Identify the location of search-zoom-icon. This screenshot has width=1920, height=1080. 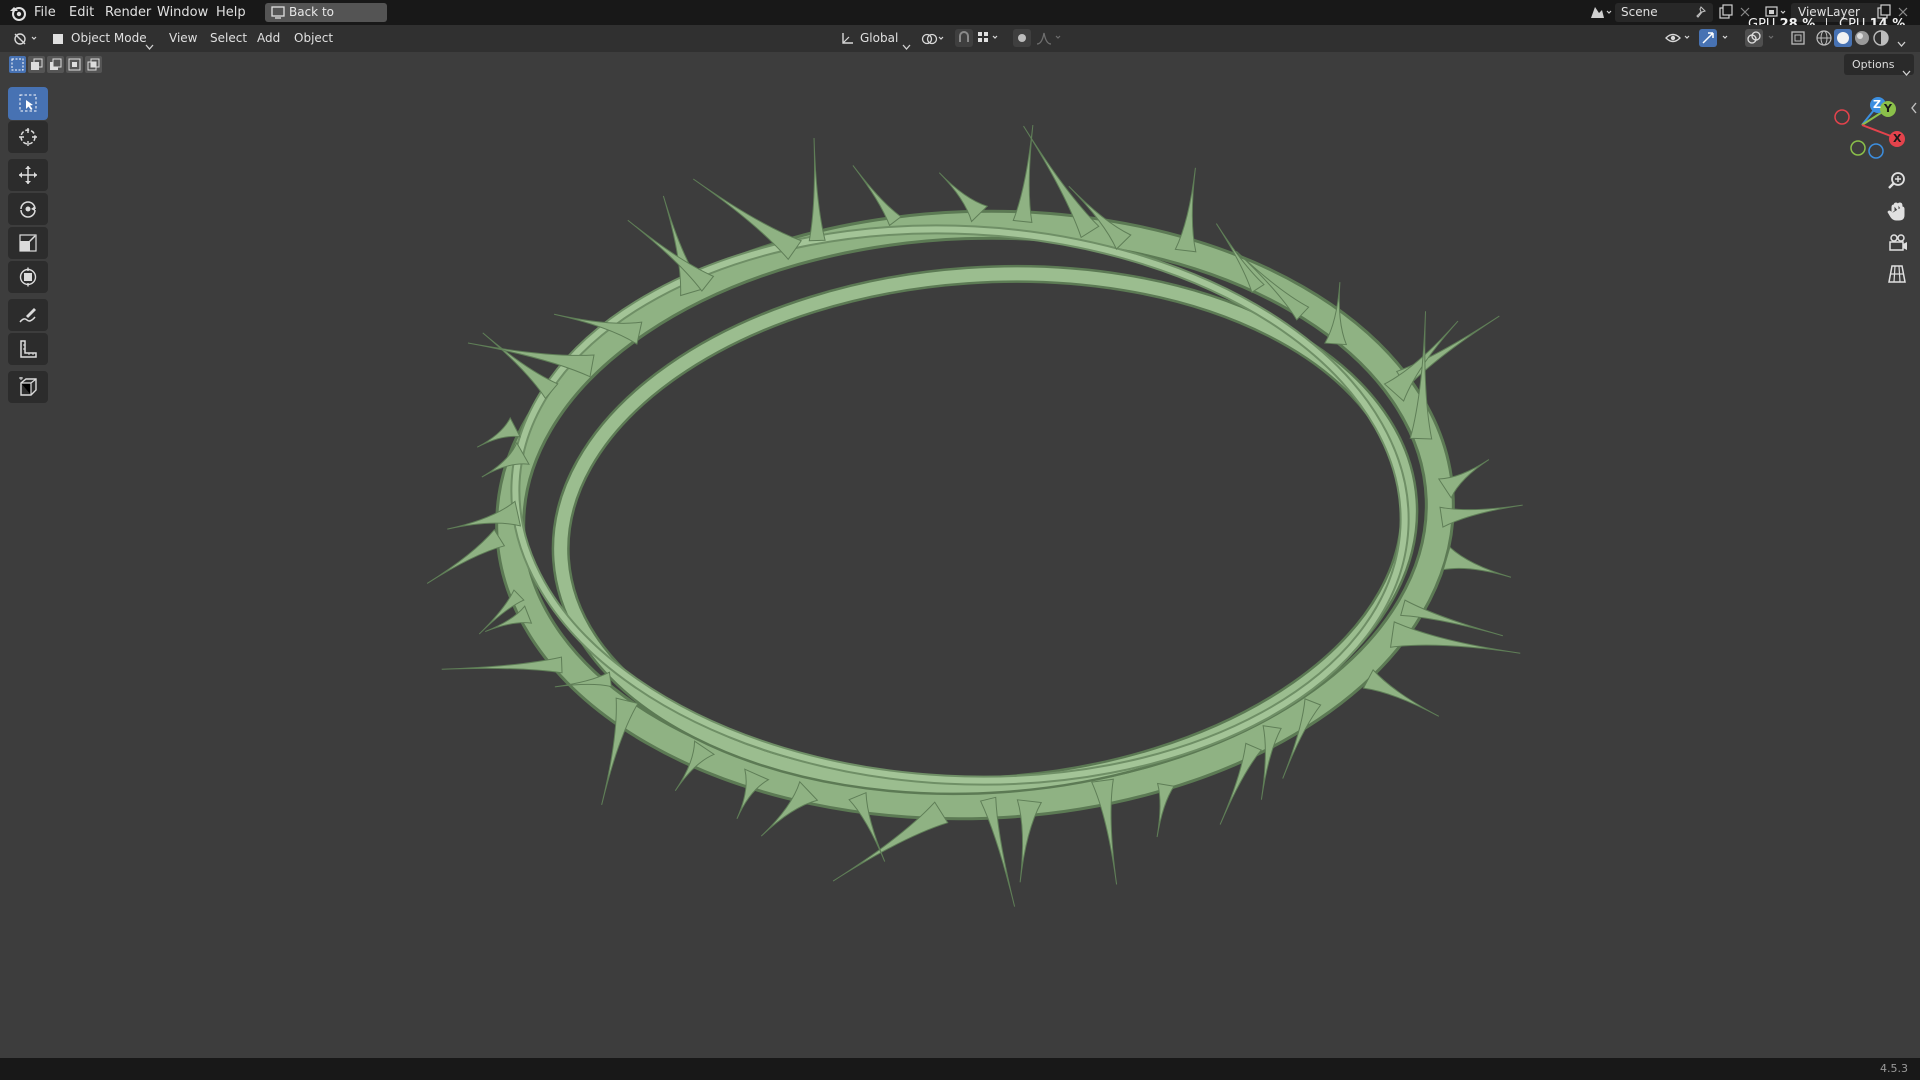
(1896, 180).